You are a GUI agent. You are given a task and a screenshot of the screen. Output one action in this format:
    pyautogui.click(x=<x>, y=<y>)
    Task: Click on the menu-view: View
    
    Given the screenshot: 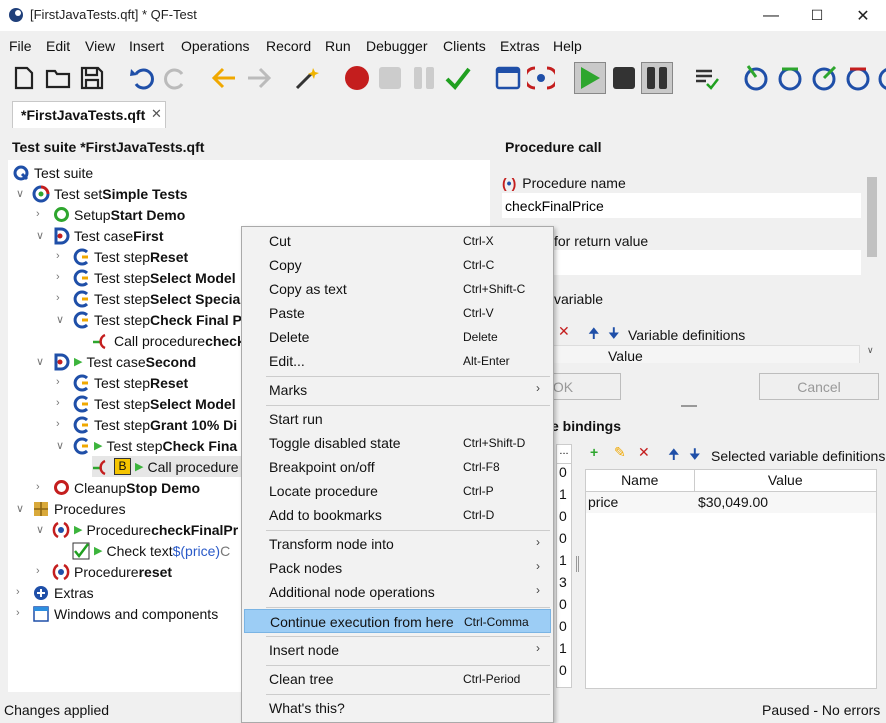 What is the action you would take?
    pyautogui.click(x=100, y=46)
    